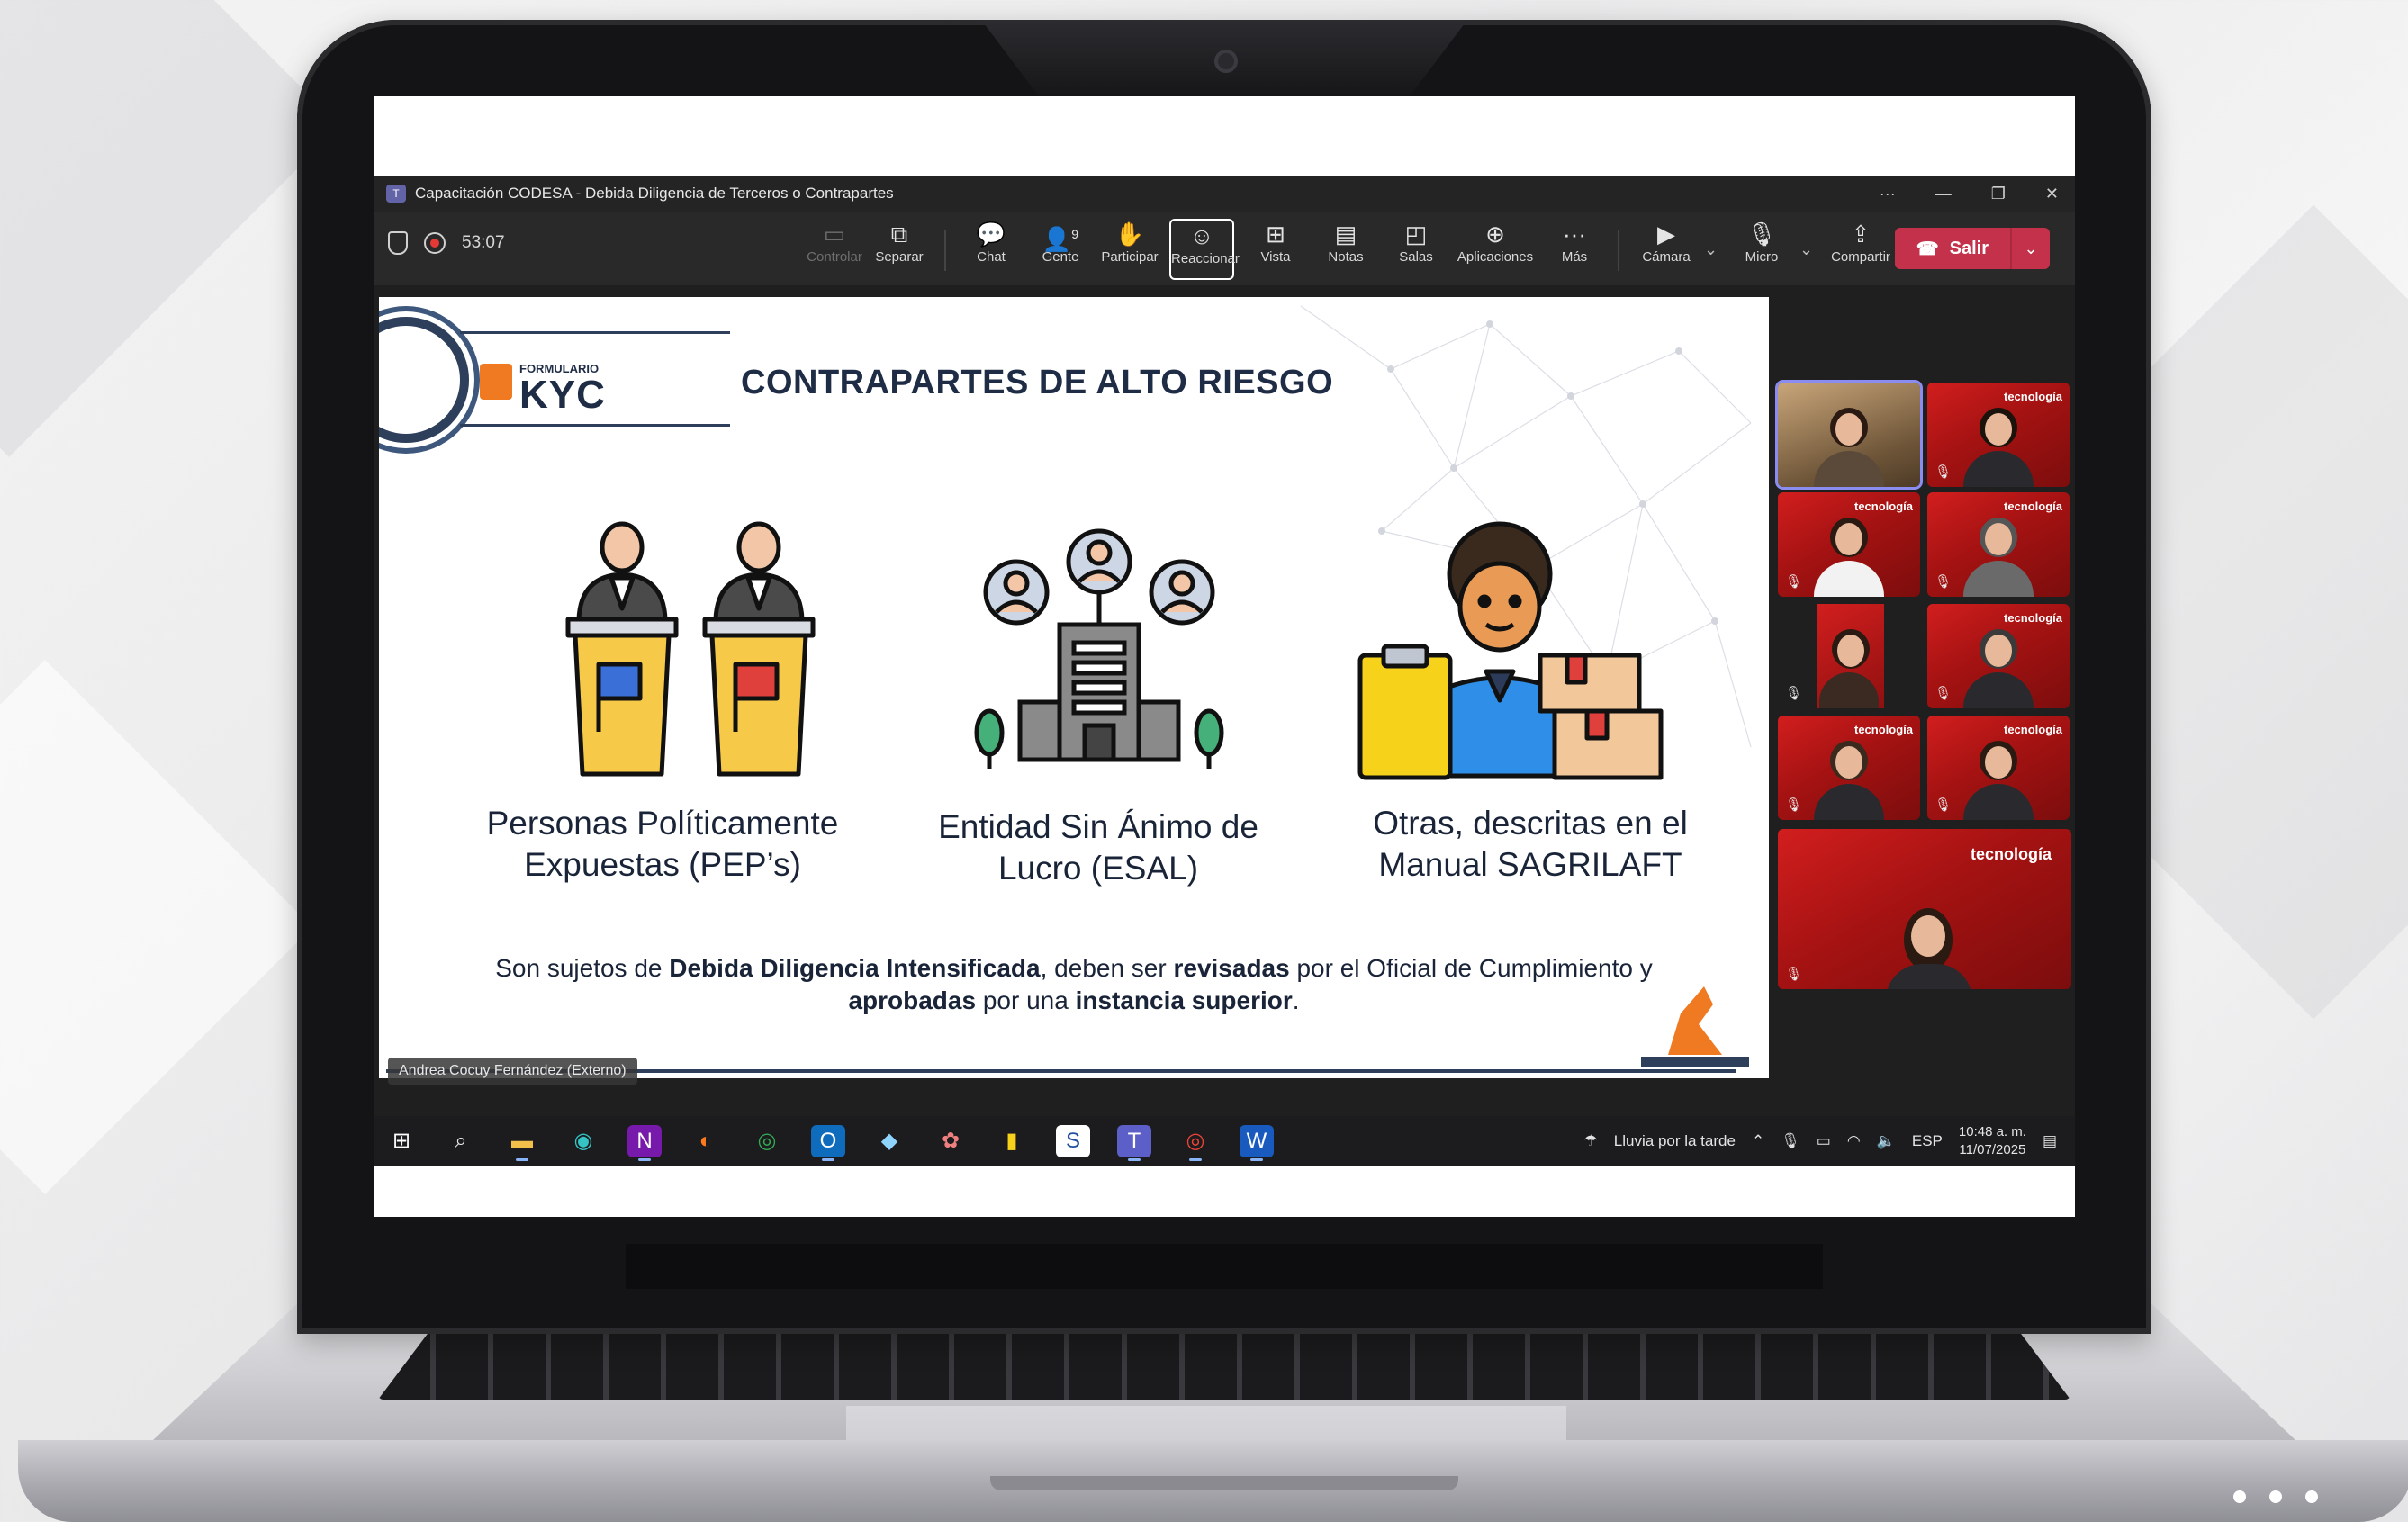  Describe the element at coordinates (1204, 249) in the screenshot. I see `react-button: ☺ Reaccionar` at that location.